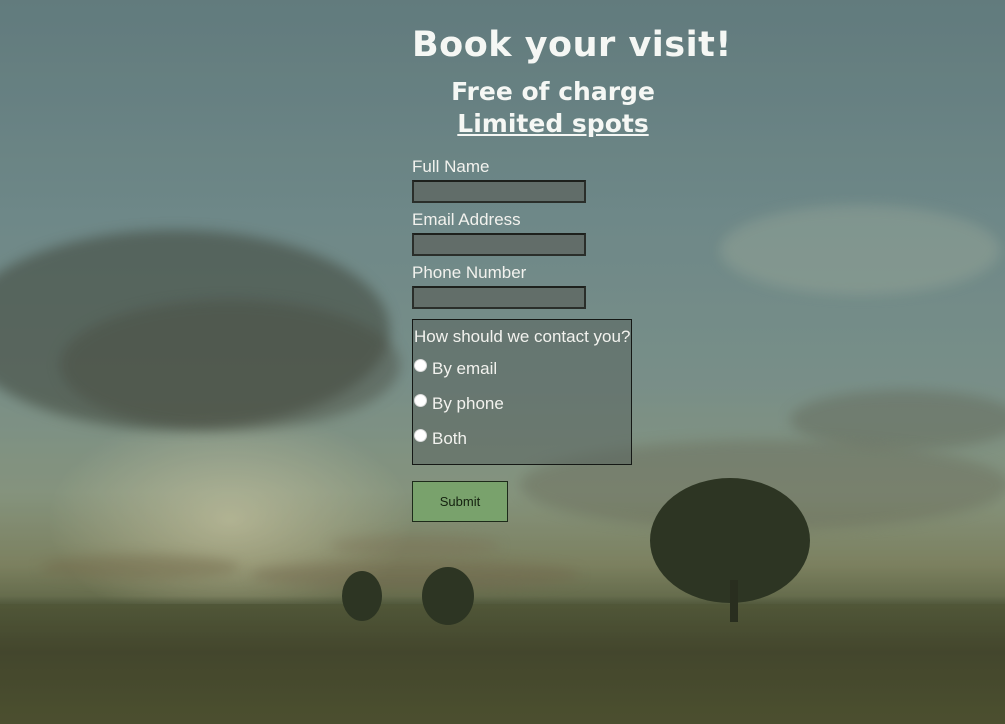 The height and width of the screenshot is (724, 1005). What do you see at coordinates (572, 45) in the screenshot?
I see `page-title: Book your visit!` at bounding box center [572, 45].